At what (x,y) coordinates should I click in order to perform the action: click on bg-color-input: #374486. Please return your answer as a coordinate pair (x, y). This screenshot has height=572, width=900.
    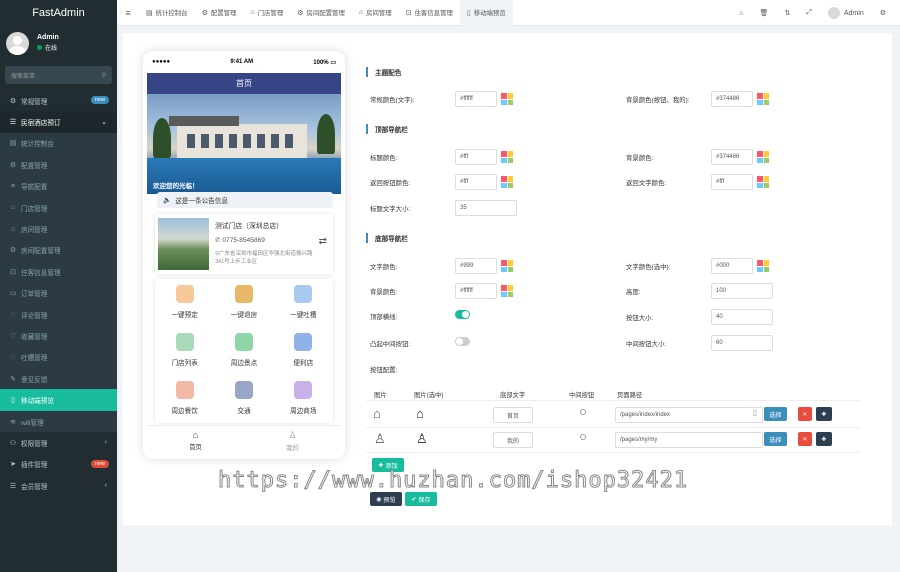
    Looking at the image, I should click on (732, 99).